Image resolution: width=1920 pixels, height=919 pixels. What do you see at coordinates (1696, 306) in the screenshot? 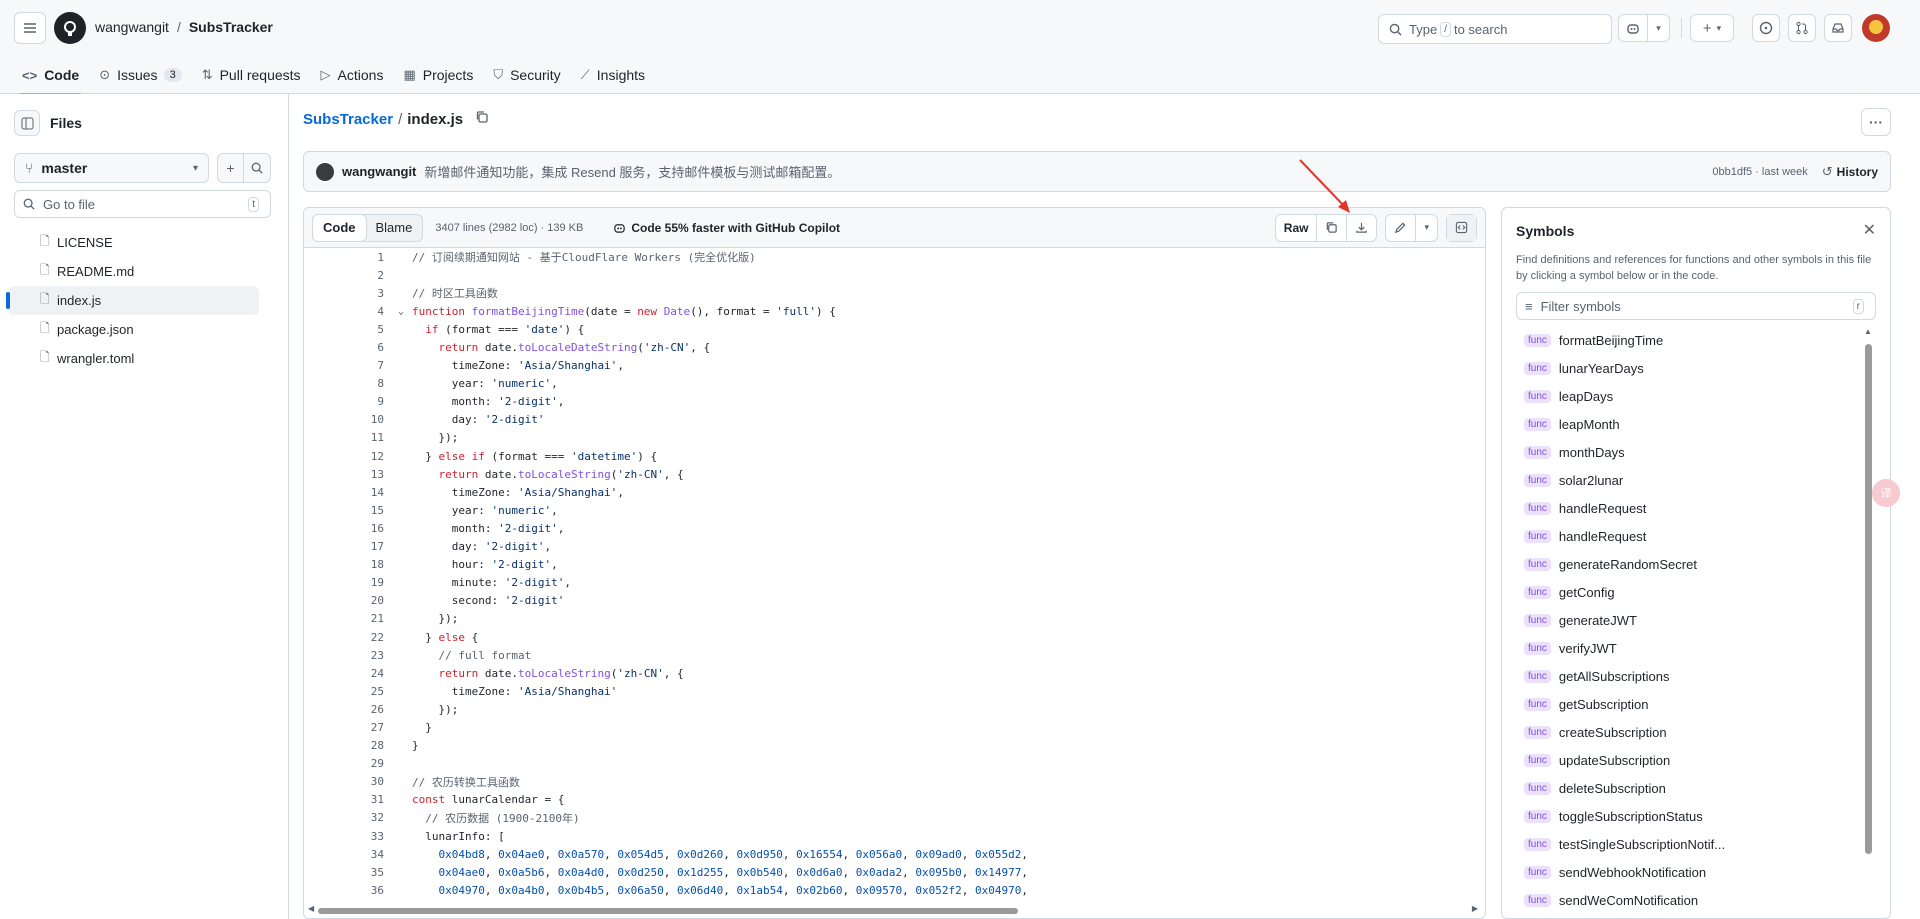
I see `filter-symbols-input: ≡ Filter symbols r` at bounding box center [1696, 306].